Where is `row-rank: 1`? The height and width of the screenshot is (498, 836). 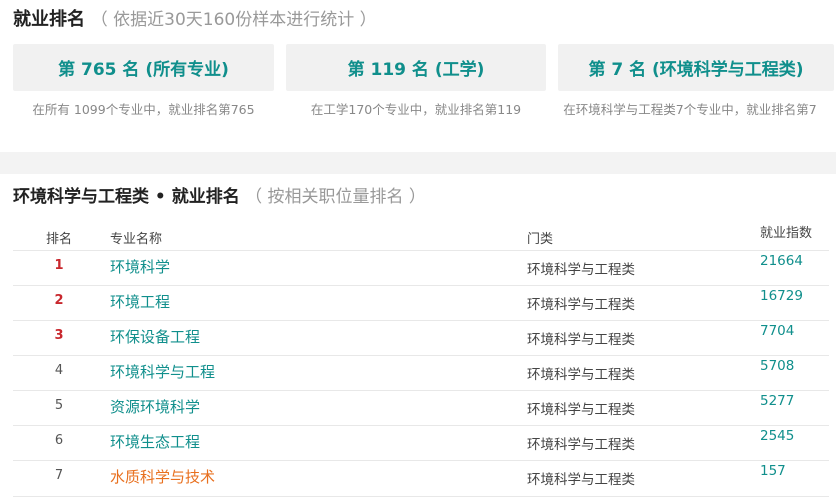 row-rank: 1 is located at coordinates (59, 265).